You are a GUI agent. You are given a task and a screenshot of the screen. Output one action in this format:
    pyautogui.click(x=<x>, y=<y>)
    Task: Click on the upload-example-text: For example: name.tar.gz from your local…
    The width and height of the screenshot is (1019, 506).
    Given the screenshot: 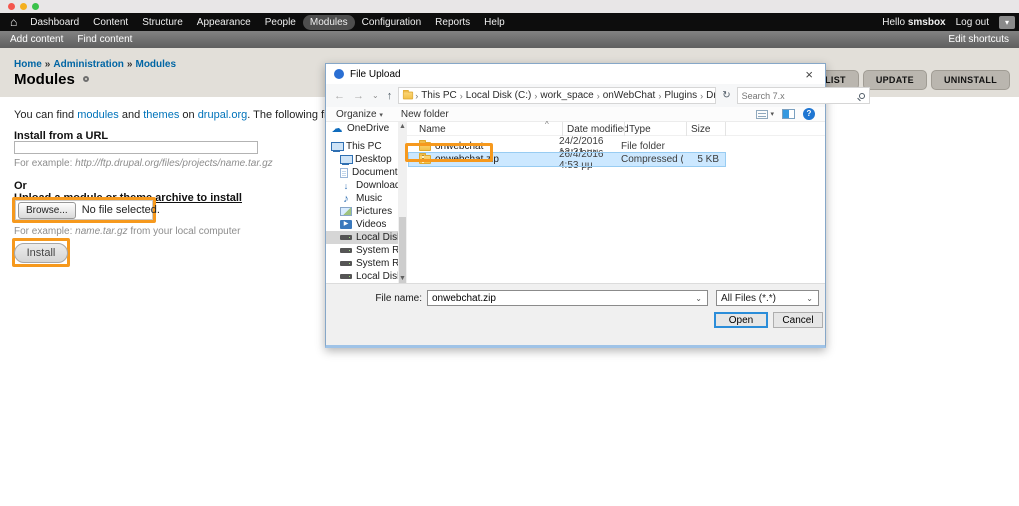 What is the action you would take?
    pyautogui.click(x=127, y=231)
    